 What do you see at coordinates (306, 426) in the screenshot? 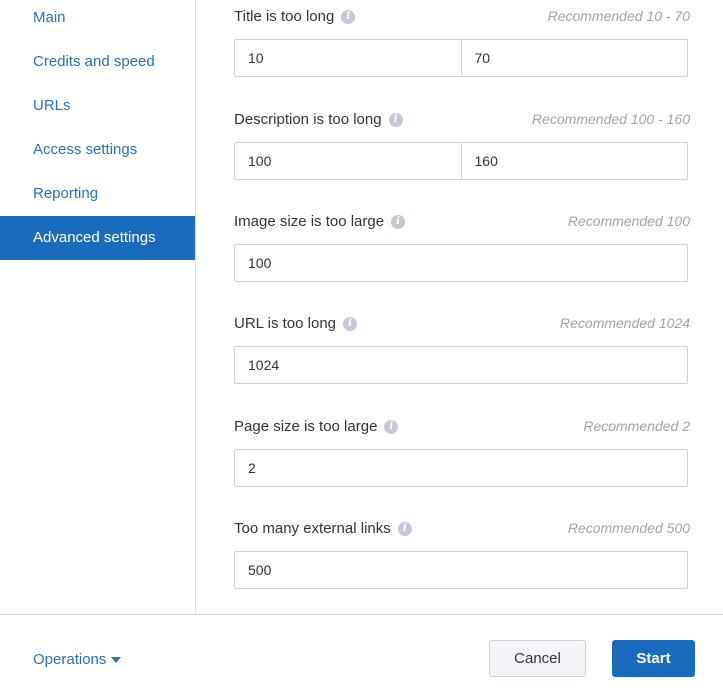
I see `field-label: Page size is too large` at bounding box center [306, 426].